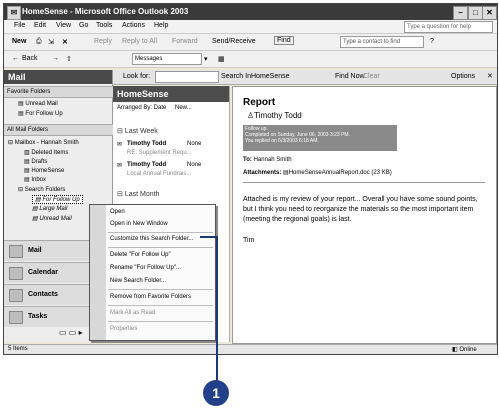 The image size is (499, 413). I want to click on new-button: New, so click(19, 41).